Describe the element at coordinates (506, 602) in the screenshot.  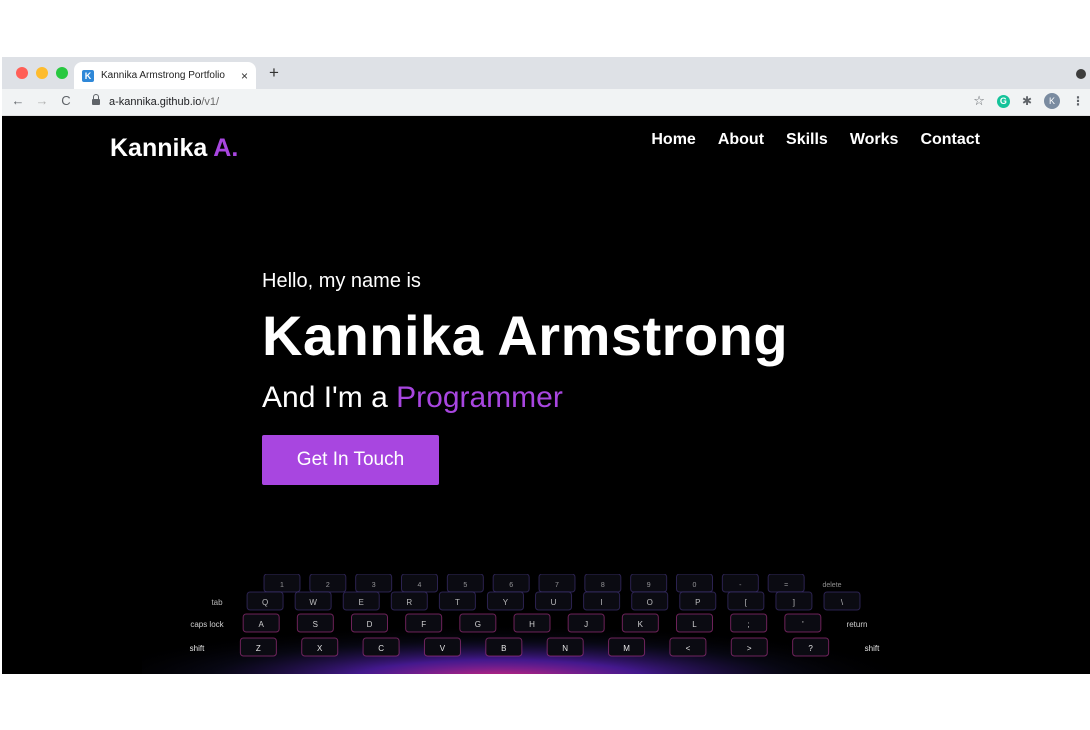
I see `keyboard-key-label: Y` at that location.